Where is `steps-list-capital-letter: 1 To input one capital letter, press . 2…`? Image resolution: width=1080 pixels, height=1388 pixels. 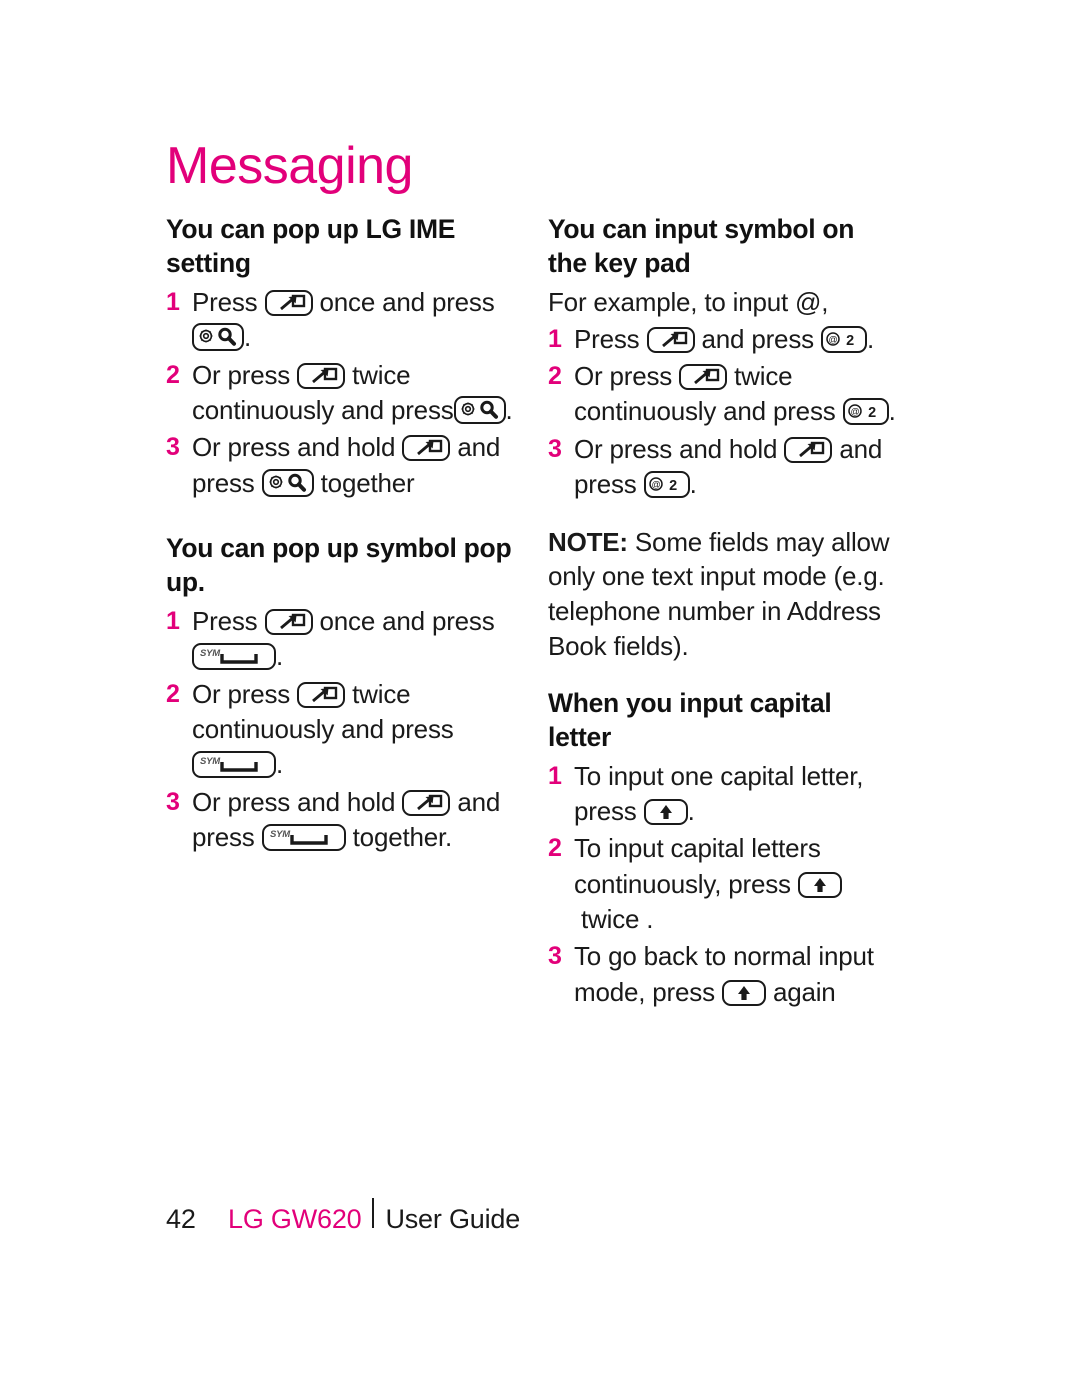 steps-list-capital-letter: 1 To input one capital letter, press . 2… is located at coordinates (724, 885).